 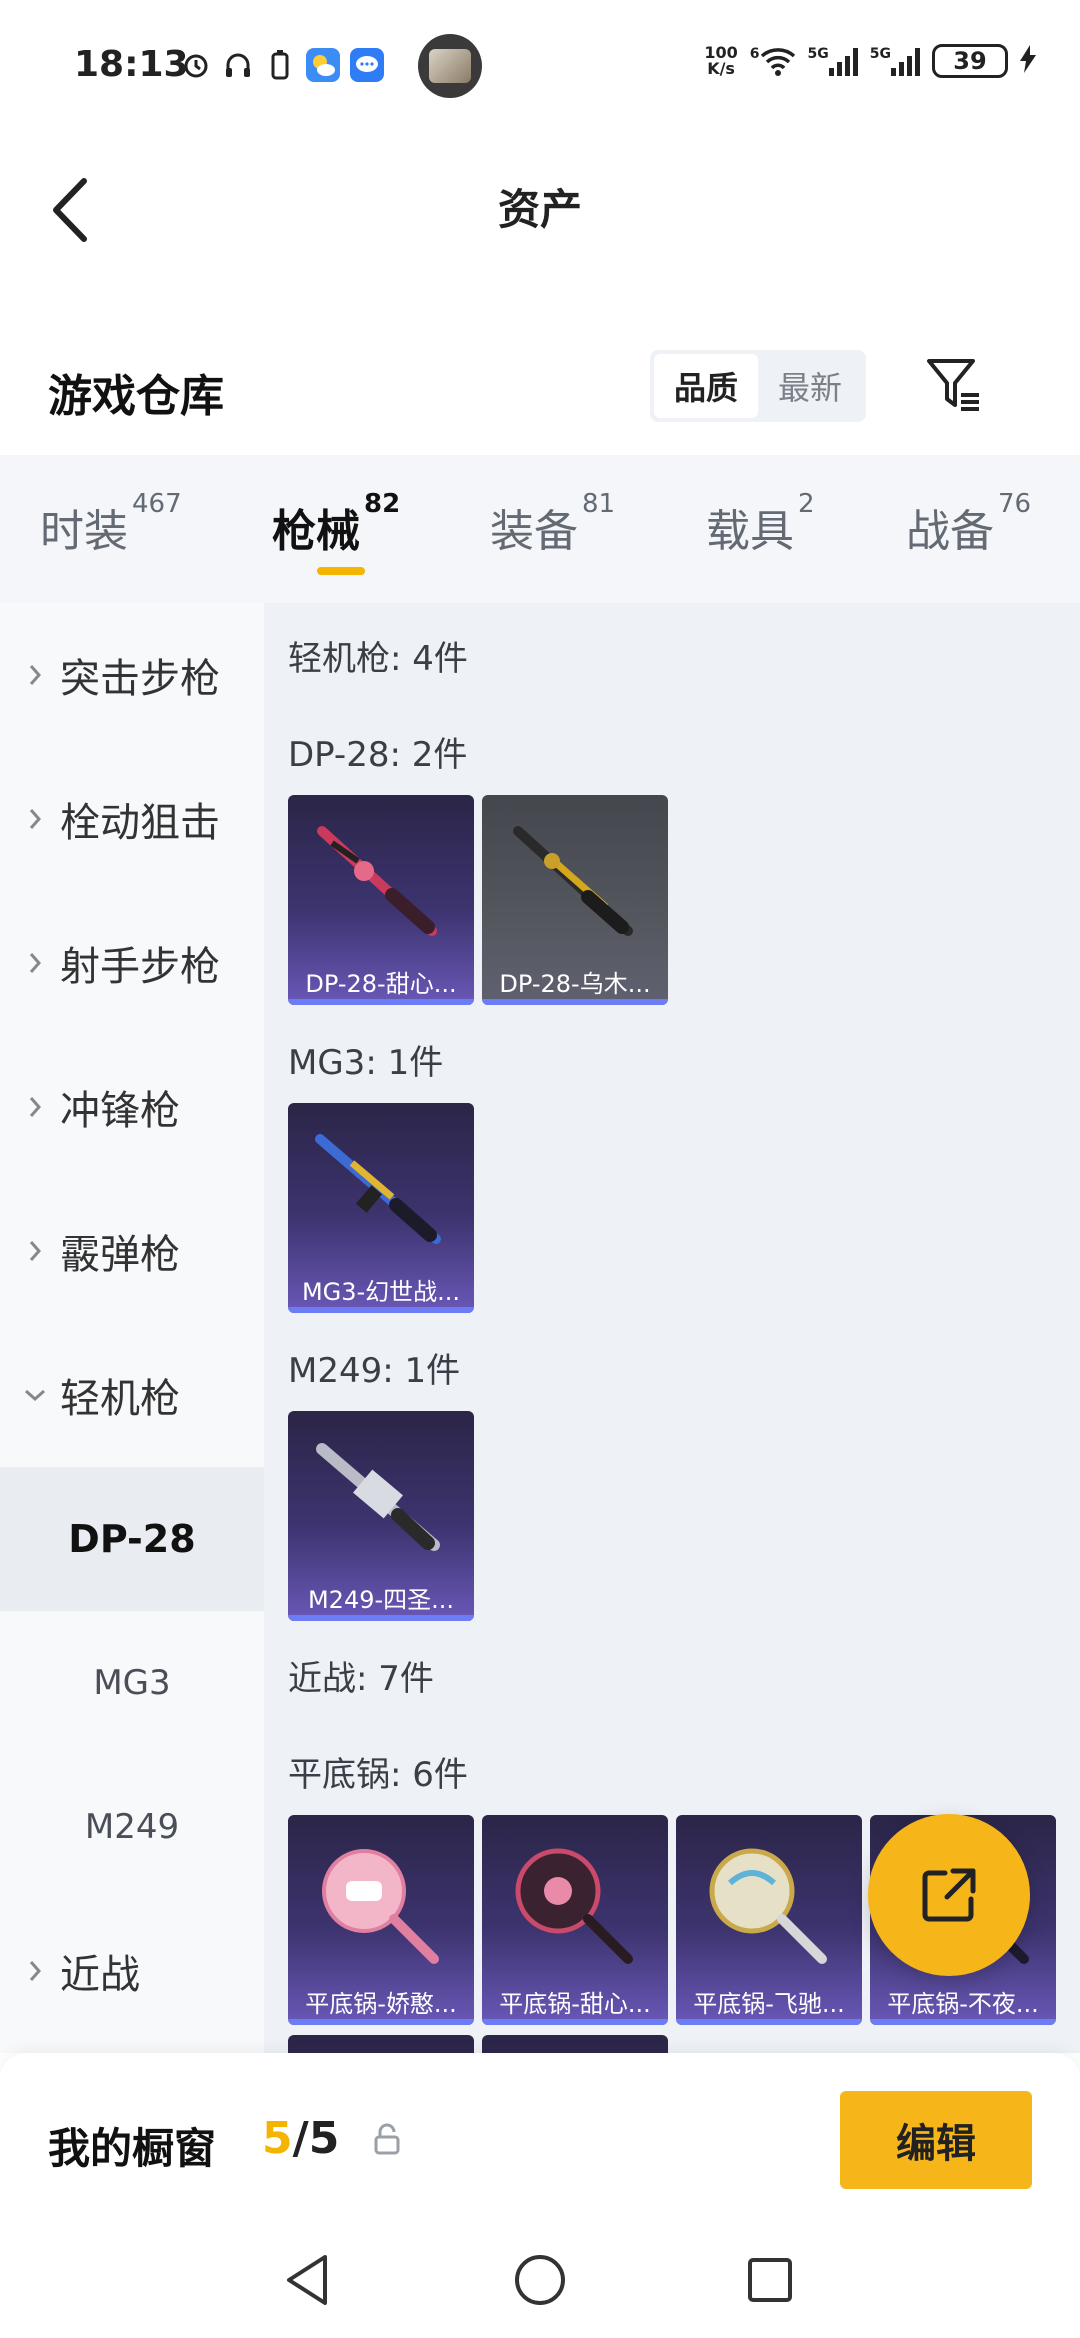 What do you see at coordinates (810, 386) in the screenshot?
I see `sort-newest-button: 最新` at bounding box center [810, 386].